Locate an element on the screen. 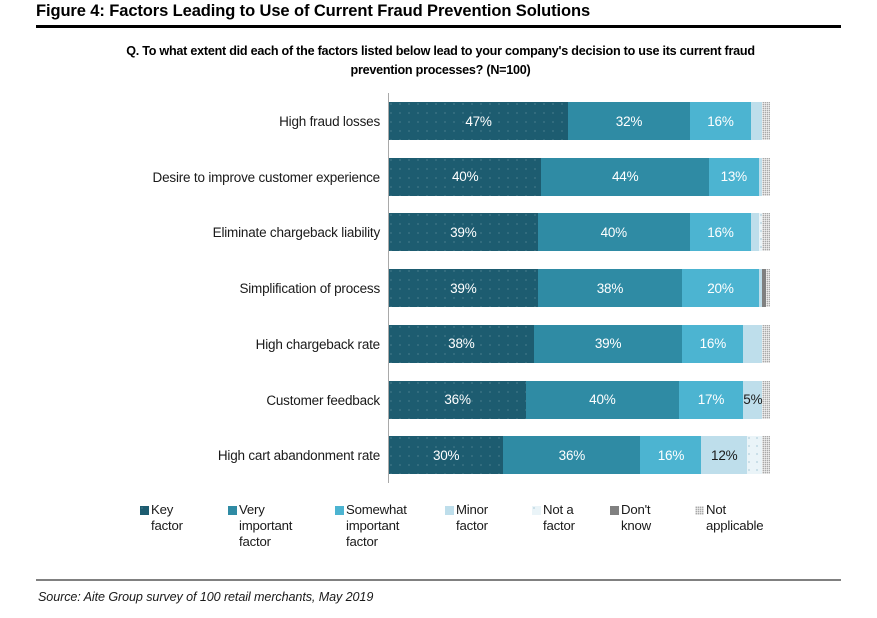 Image resolution: width=877 pixels, height=618 pixels. bar-segment: 20% is located at coordinates (720, 288).